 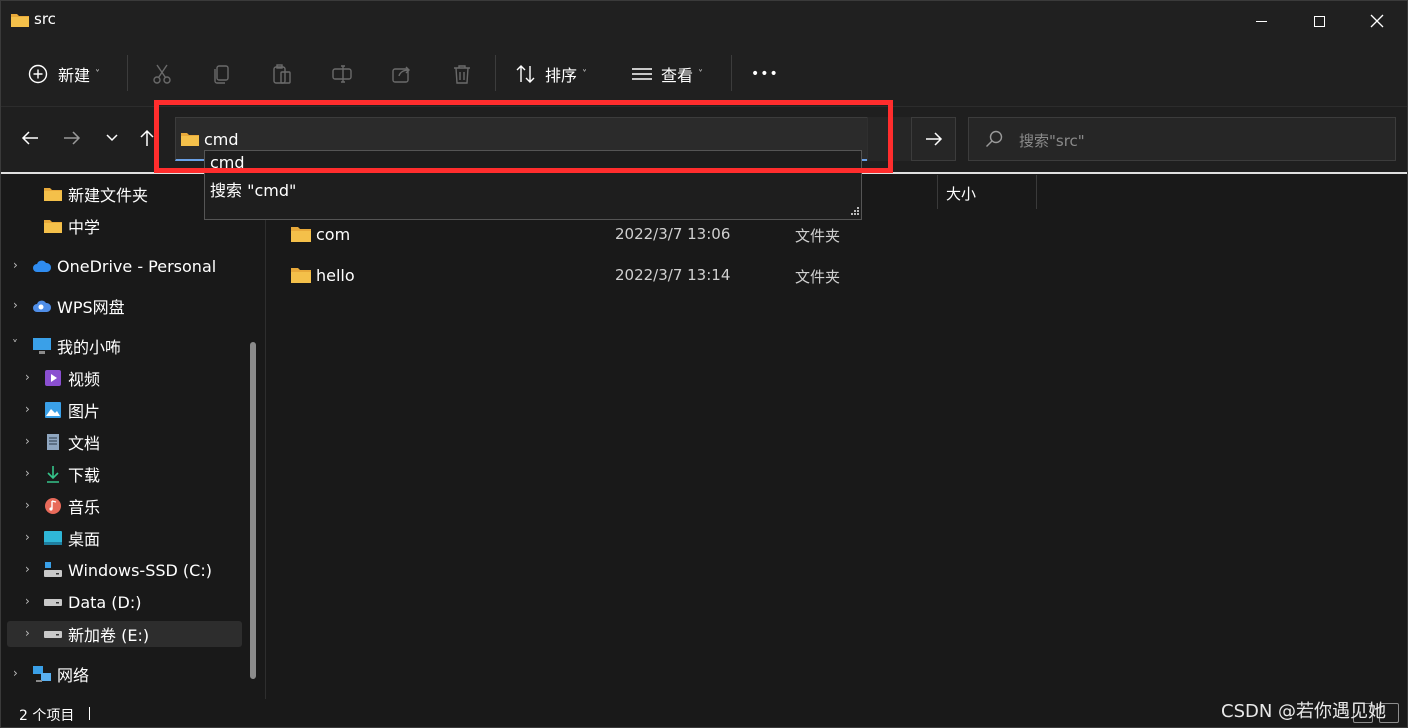 What do you see at coordinates (71, 506) in the screenshot?
I see `sidebar-item-music: 音乐` at bounding box center [71, 506].